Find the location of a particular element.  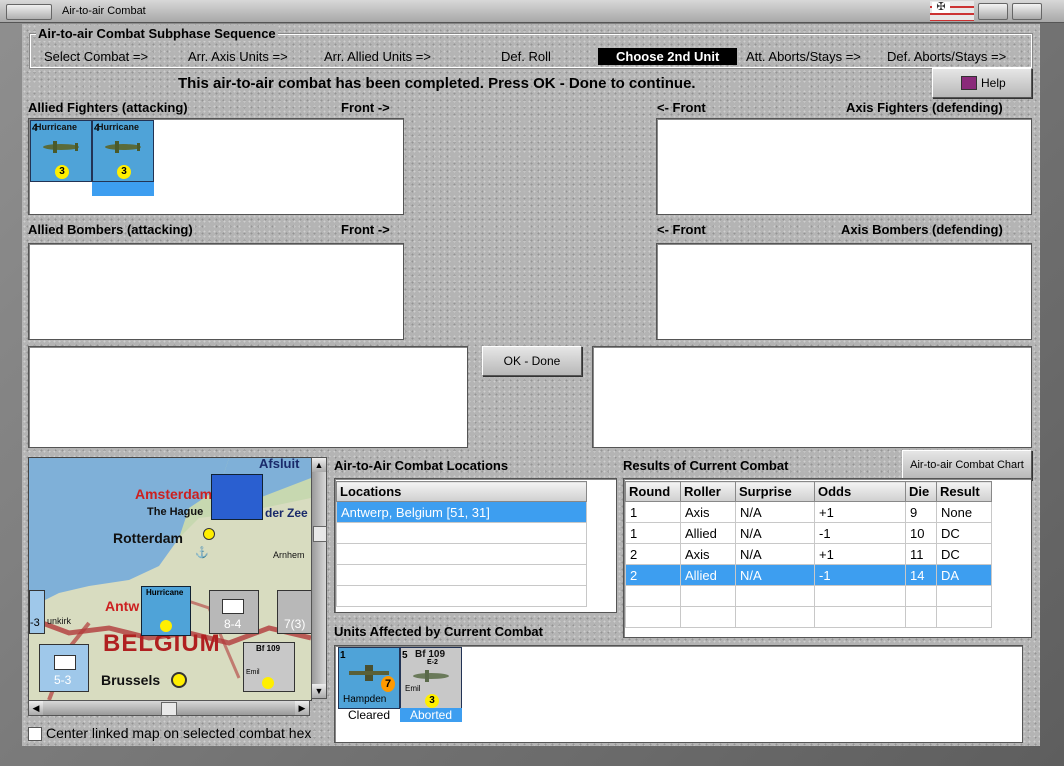

result-row: 2 Allied N/A -1 14 DA is located at coordinates (808, 575).